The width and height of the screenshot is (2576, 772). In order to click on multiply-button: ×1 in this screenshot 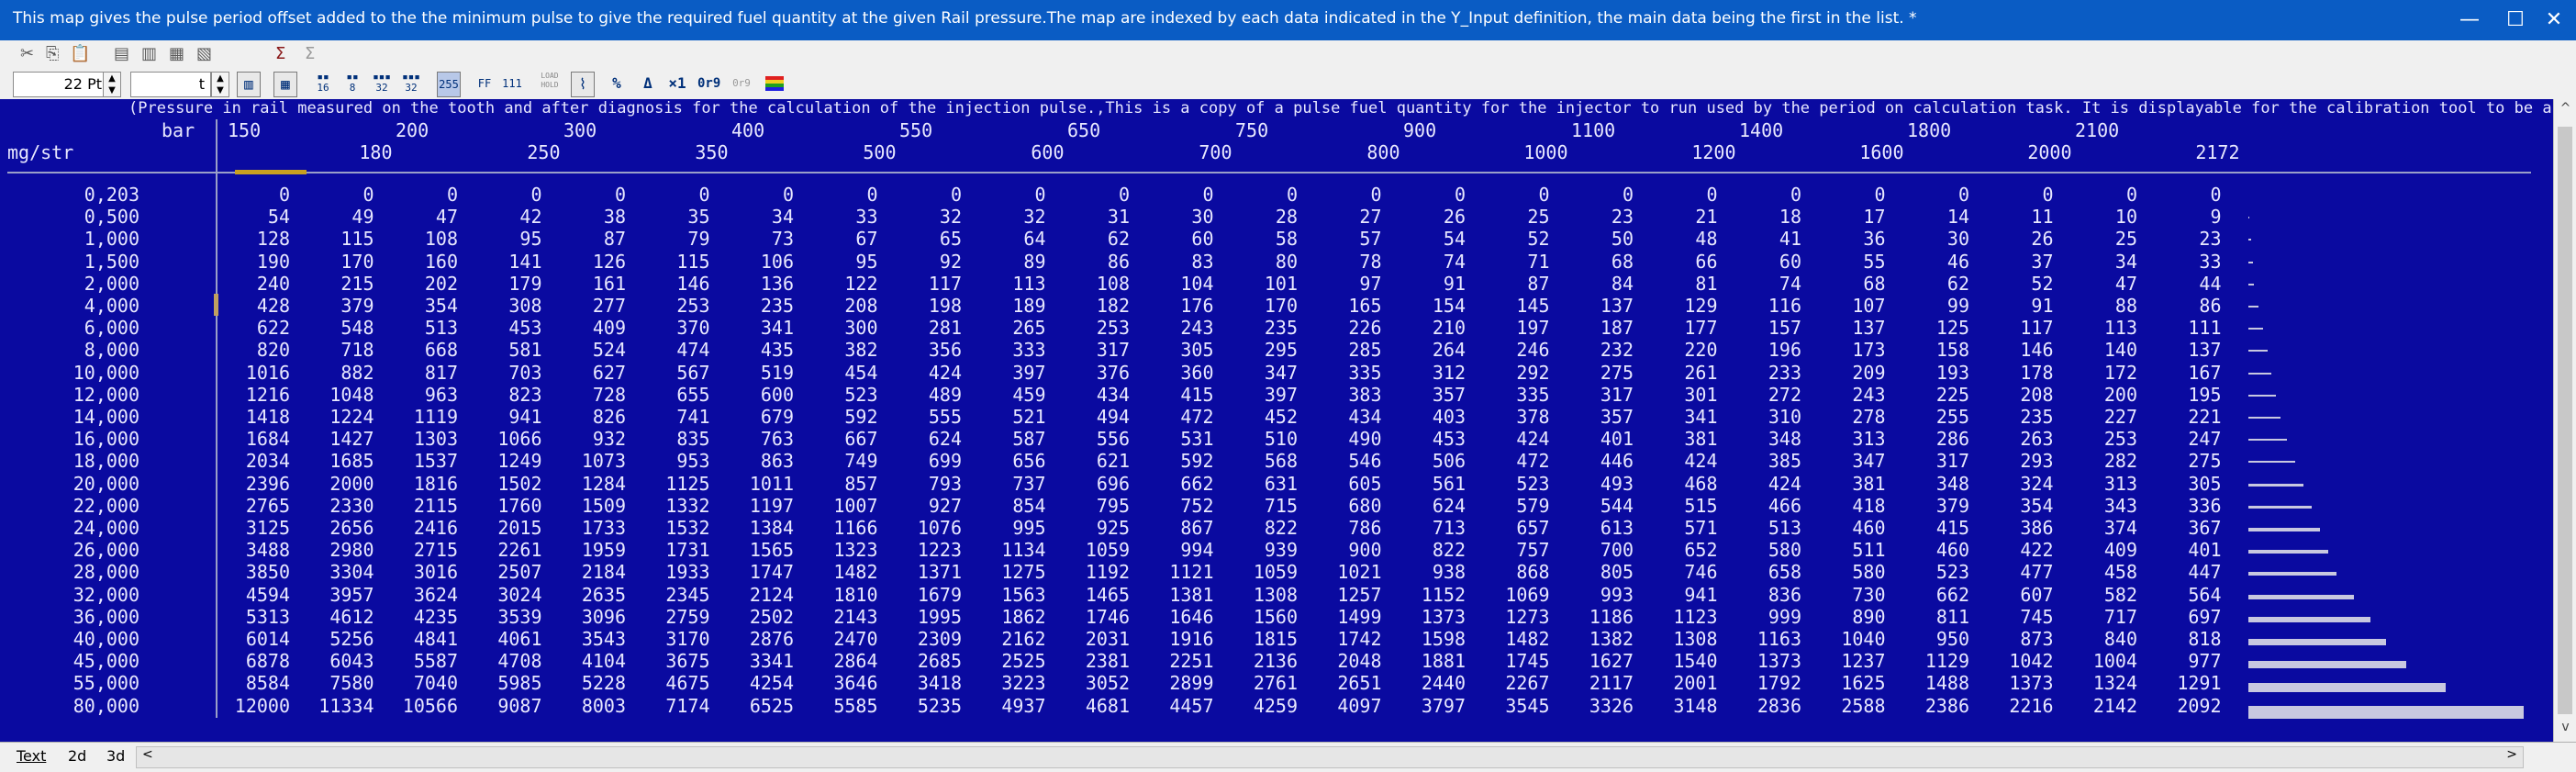, I will do `click(677, 84)`.